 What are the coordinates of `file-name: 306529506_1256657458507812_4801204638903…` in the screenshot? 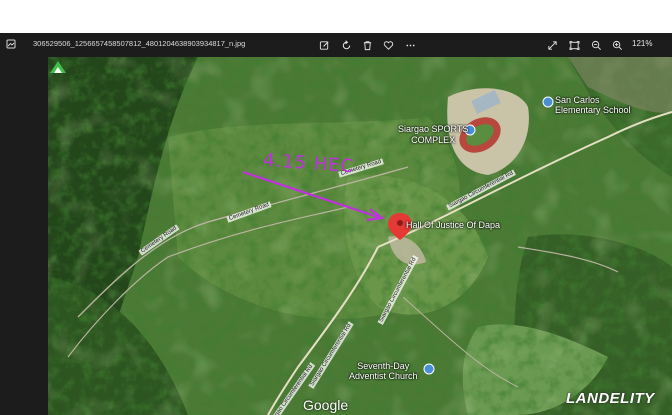 It's located at (139, 43).